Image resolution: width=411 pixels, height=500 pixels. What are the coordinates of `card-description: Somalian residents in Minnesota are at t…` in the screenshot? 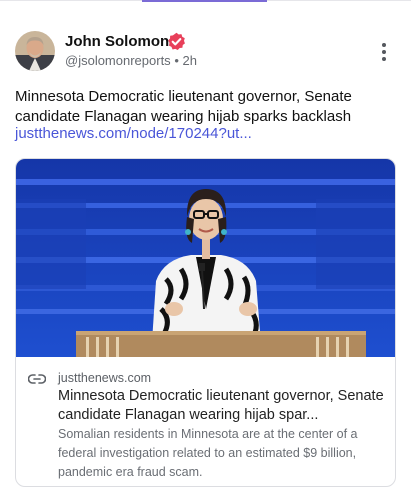 It's located at (208, 453).